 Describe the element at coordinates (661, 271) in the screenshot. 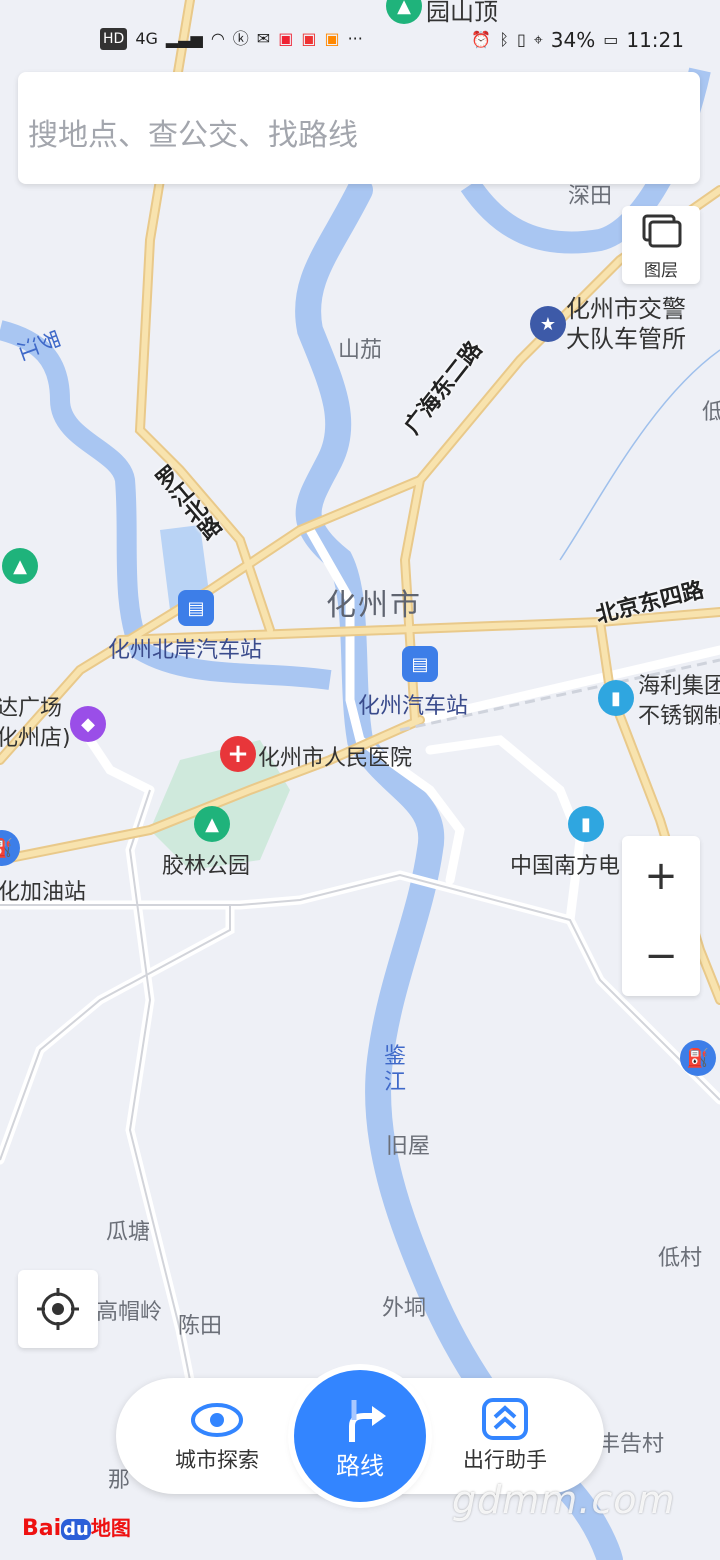

I see `layer-label: 图层` at that location.